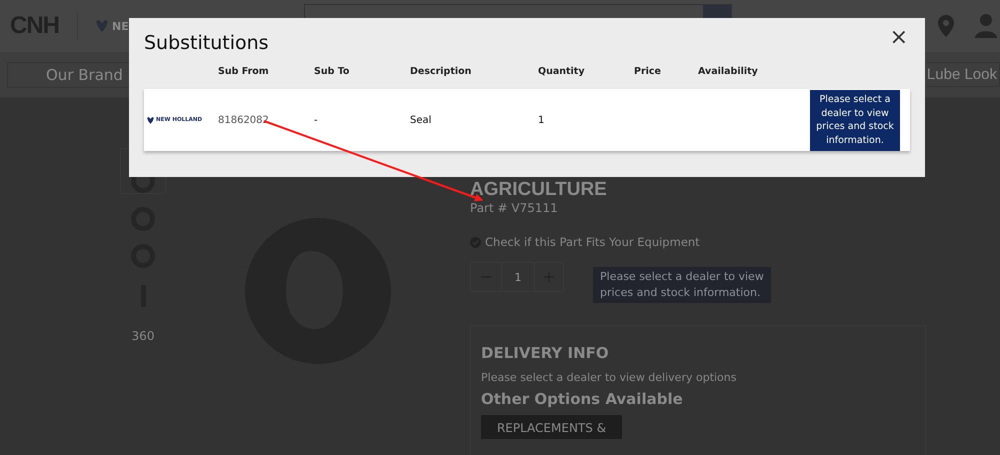 The height and width of the screenshot is (455, 1000). Describe the element at coordinates (682, 285) in the screenshot. I see `dealer-notice: Please select a dealer to view prices and stock information.` at that location.